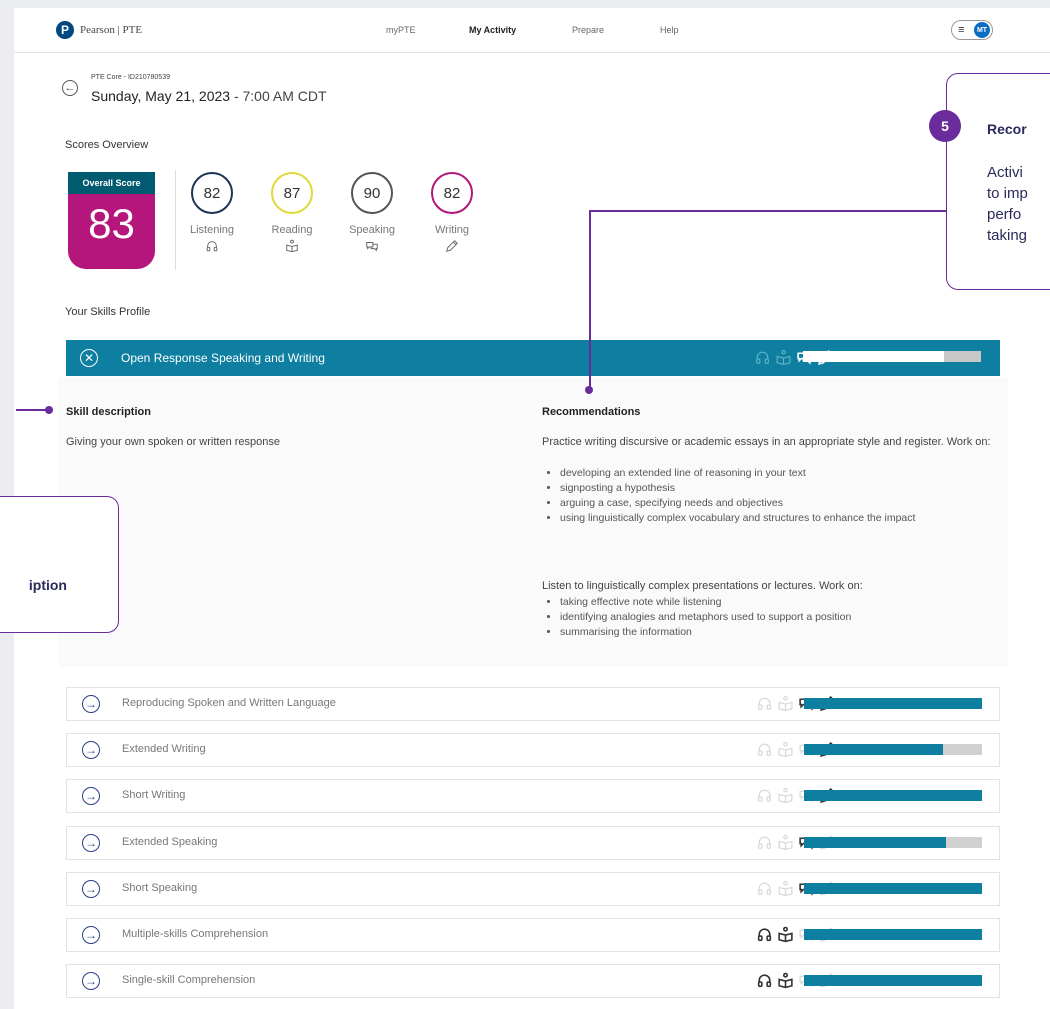 The image size is (1050, 1009). I want to click on back-arrow-icon: ←, so click(70, 88).